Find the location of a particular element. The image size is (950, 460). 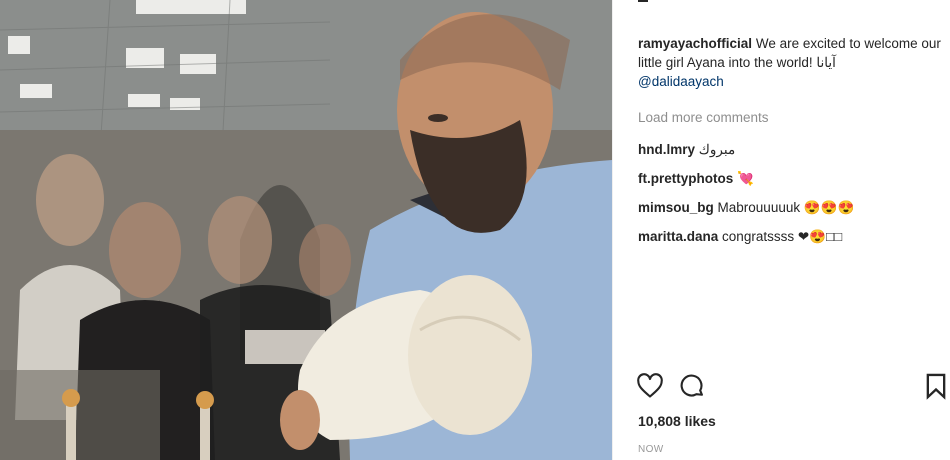

caption-username: ramyayachofficial is located at coordinates (695, 43).